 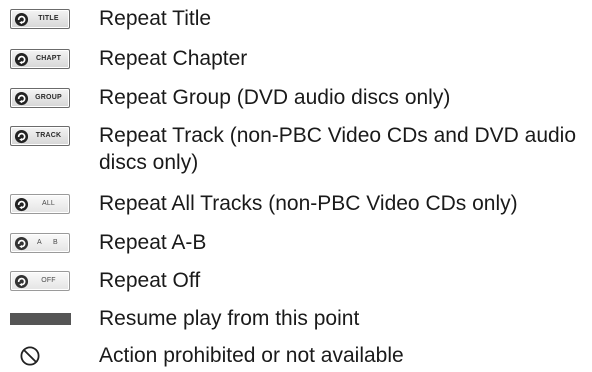 What do you see at coordinates (48, 18) in the screenshot?
I see `badge-text: TITLE` at bounding box center [48, 18].